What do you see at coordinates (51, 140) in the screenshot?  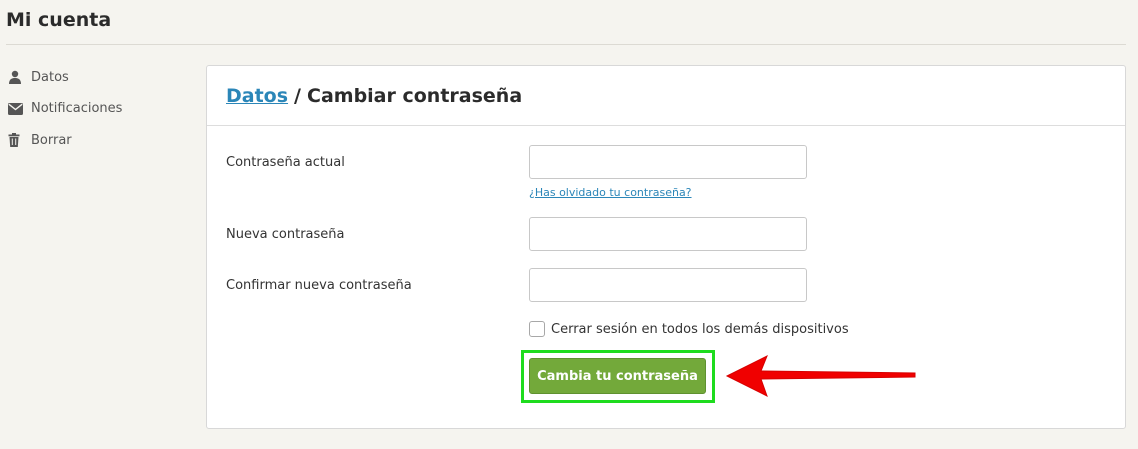 I see `sidebar-item-label: Borrar` at bounding box center [51, 140].